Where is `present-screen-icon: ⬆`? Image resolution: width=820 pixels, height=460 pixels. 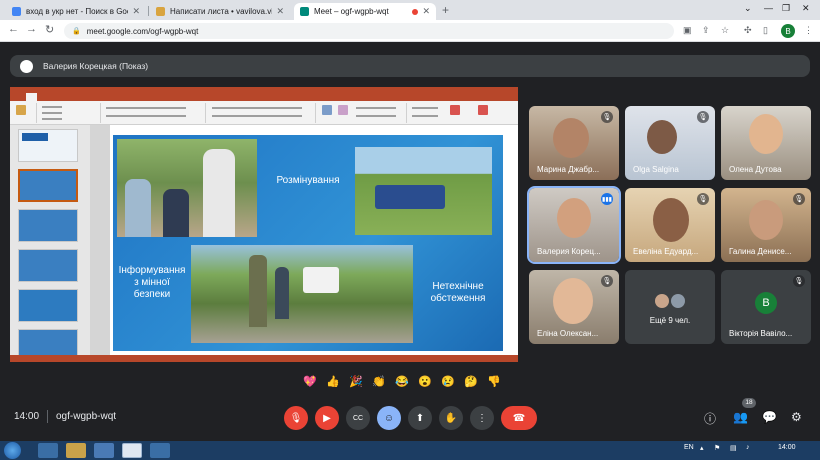 present-screen-icon: ⬆ is located at coordinates (420, 418).